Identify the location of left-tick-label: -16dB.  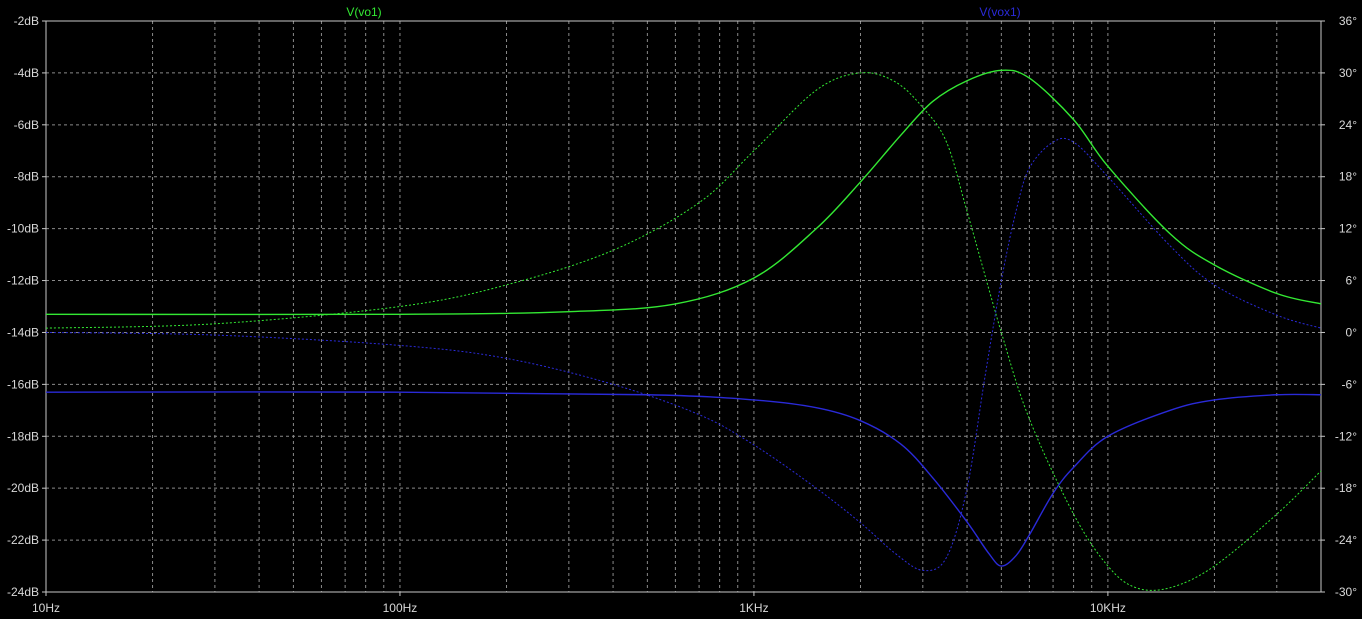
(23, 384).